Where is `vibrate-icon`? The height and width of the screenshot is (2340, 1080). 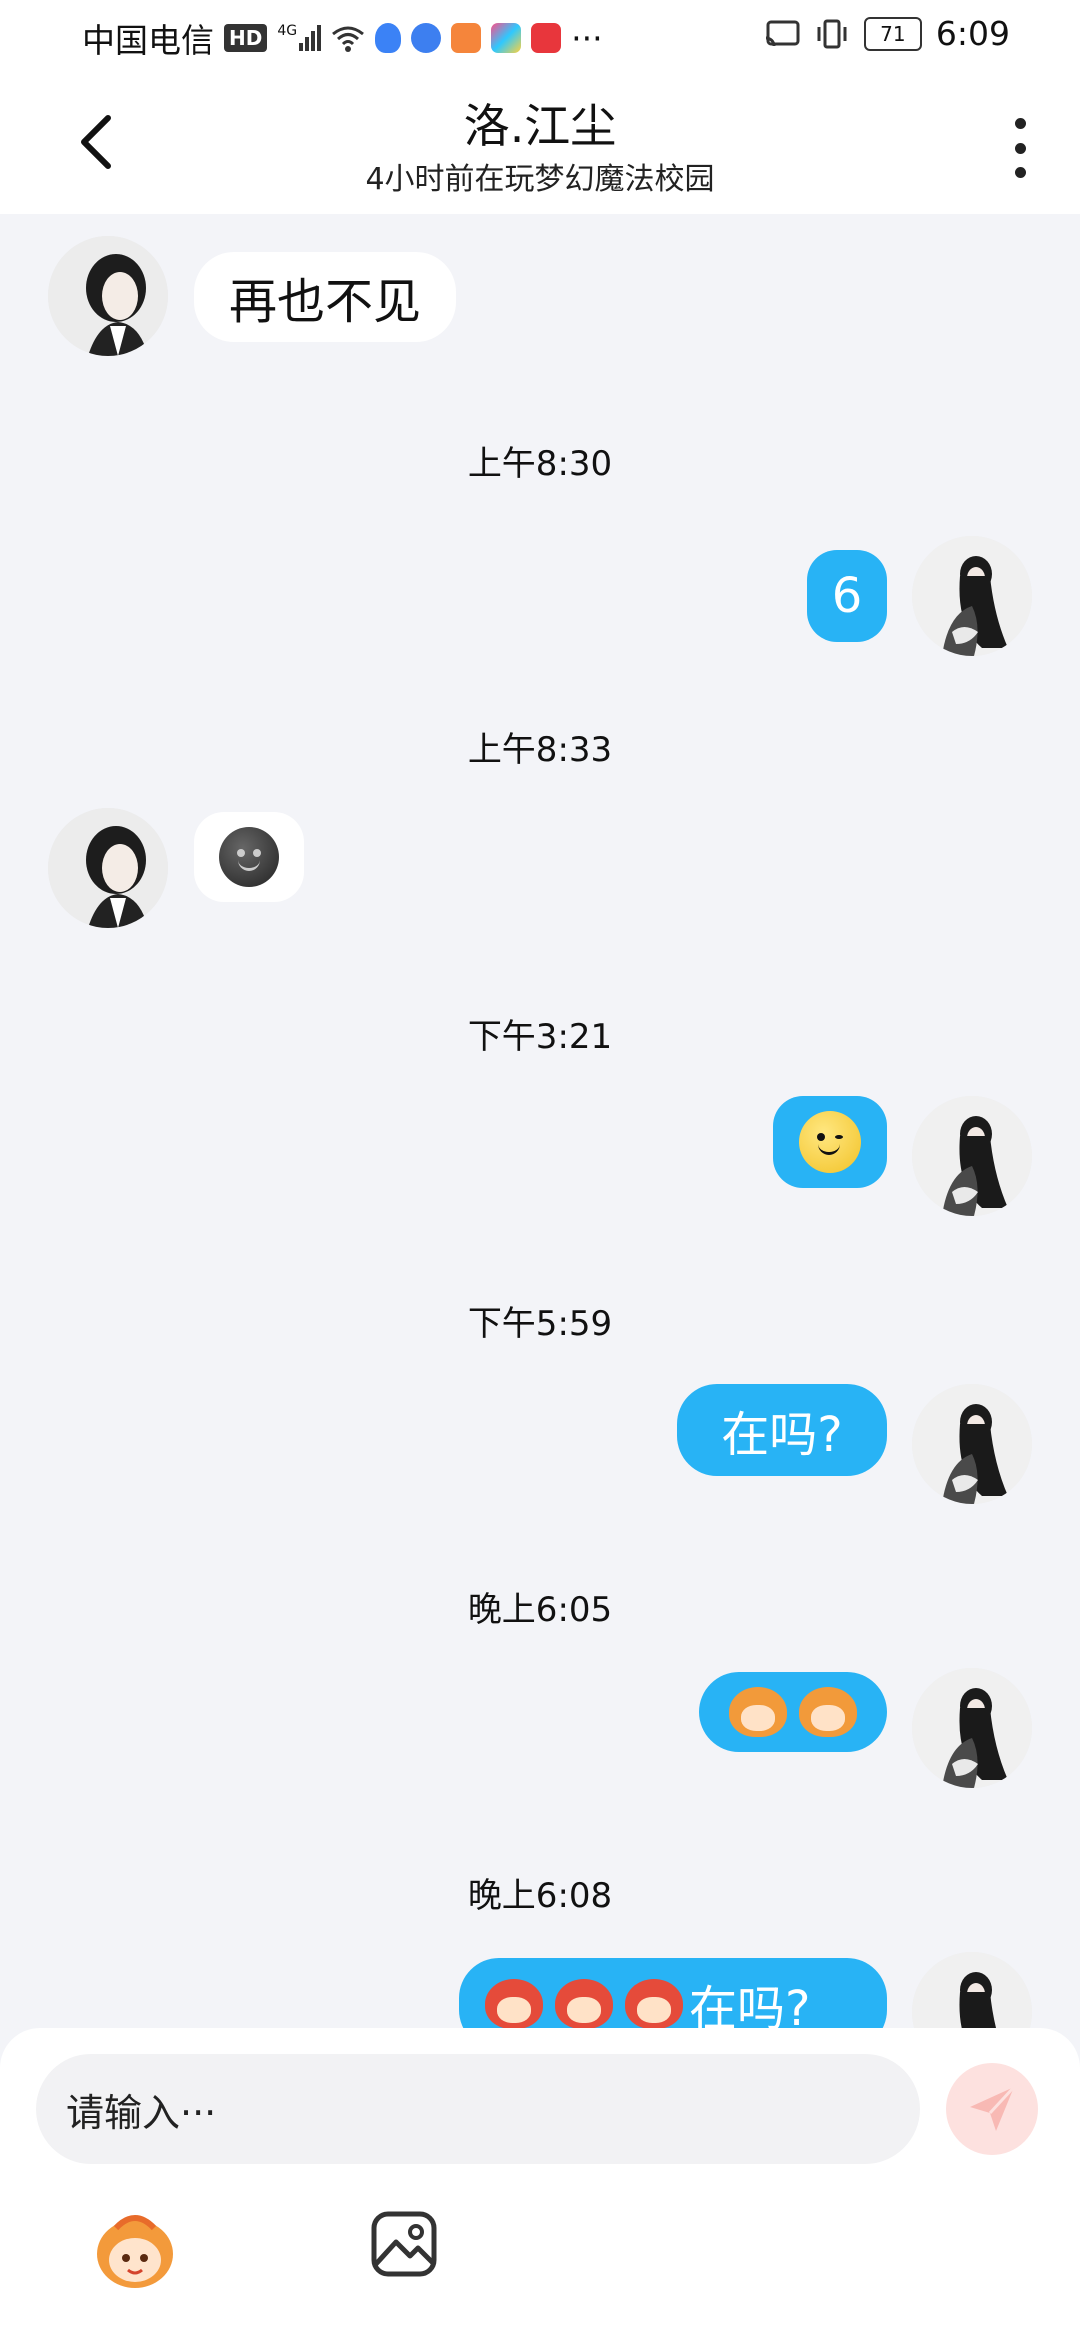
vibrate-icon is located at coordinates (832, 33).